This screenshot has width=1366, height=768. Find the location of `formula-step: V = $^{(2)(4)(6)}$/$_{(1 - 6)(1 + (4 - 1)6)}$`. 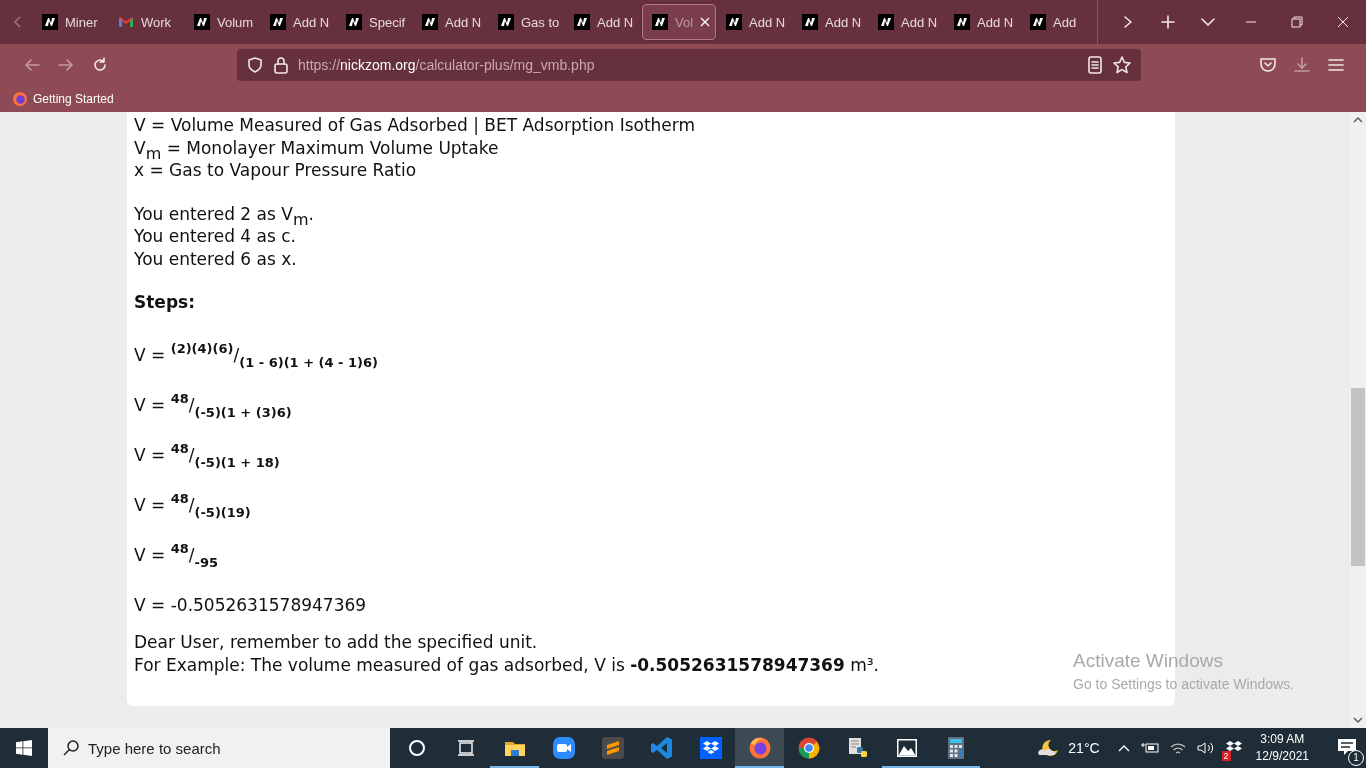

formula-step: V = $^{(2)(4)(6)}$/$_{(1 - 6)(1 + (4 - 1)6)}$ is located at coordinates (651, 367).